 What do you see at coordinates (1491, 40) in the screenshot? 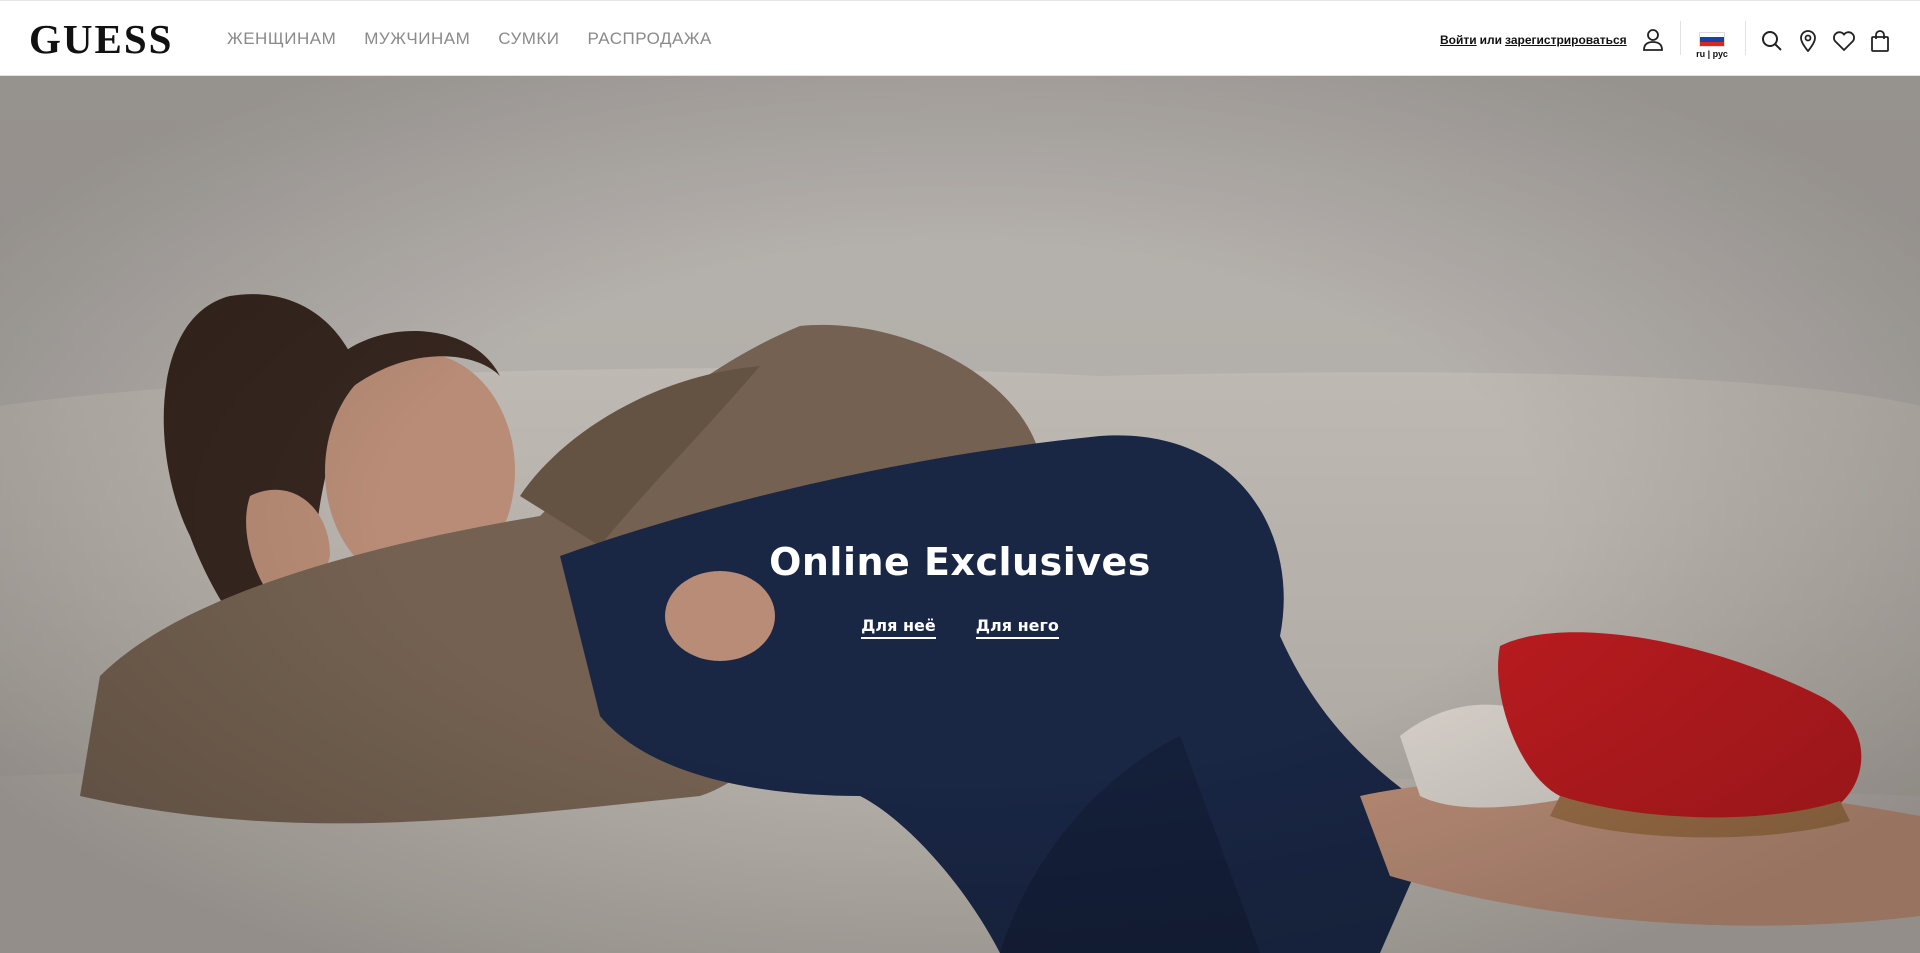
I see `or-text: или` at bounding box center [1491, 40].